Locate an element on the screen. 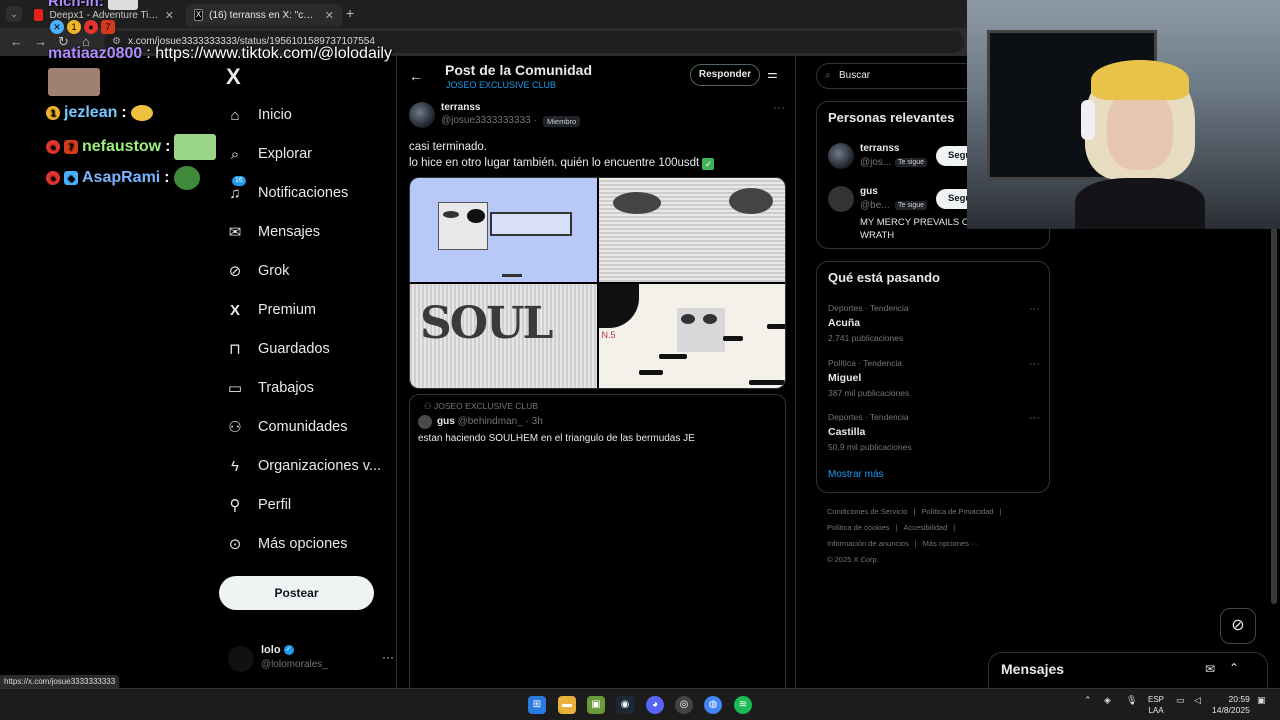  author-handle: @josue3333333333 · is located at coordinates (489, 120).